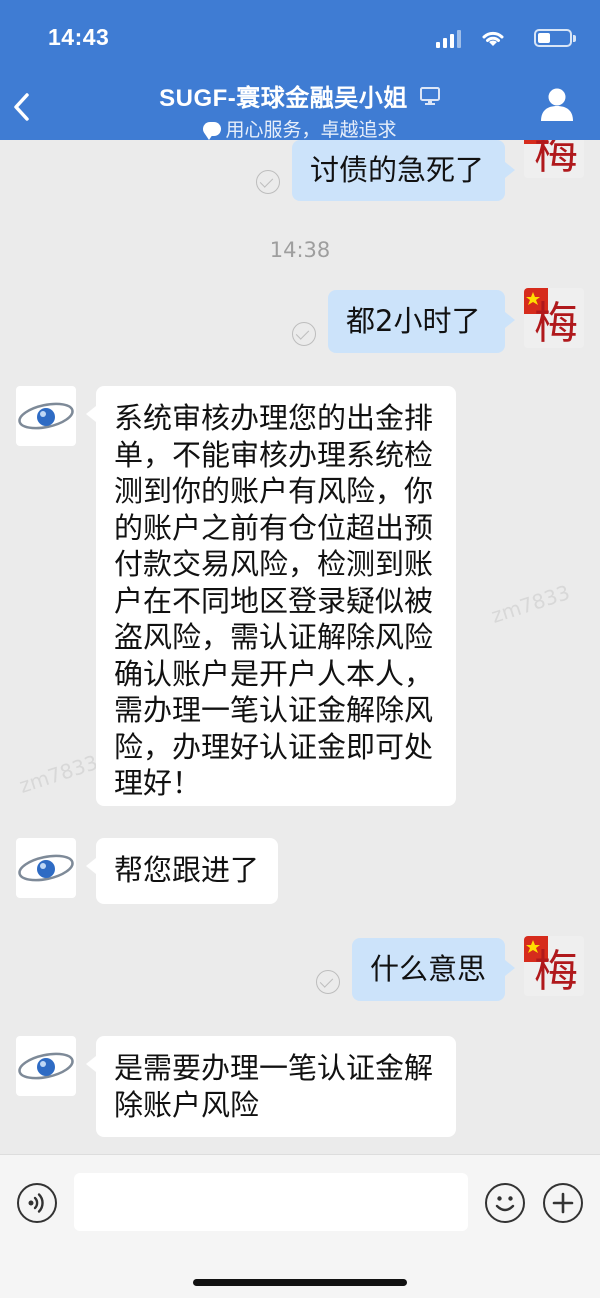  Describe the element at coordinates (311, 130) in the screenshot. I see `subtitle-text: 用心服务，卓越追求` at that location.